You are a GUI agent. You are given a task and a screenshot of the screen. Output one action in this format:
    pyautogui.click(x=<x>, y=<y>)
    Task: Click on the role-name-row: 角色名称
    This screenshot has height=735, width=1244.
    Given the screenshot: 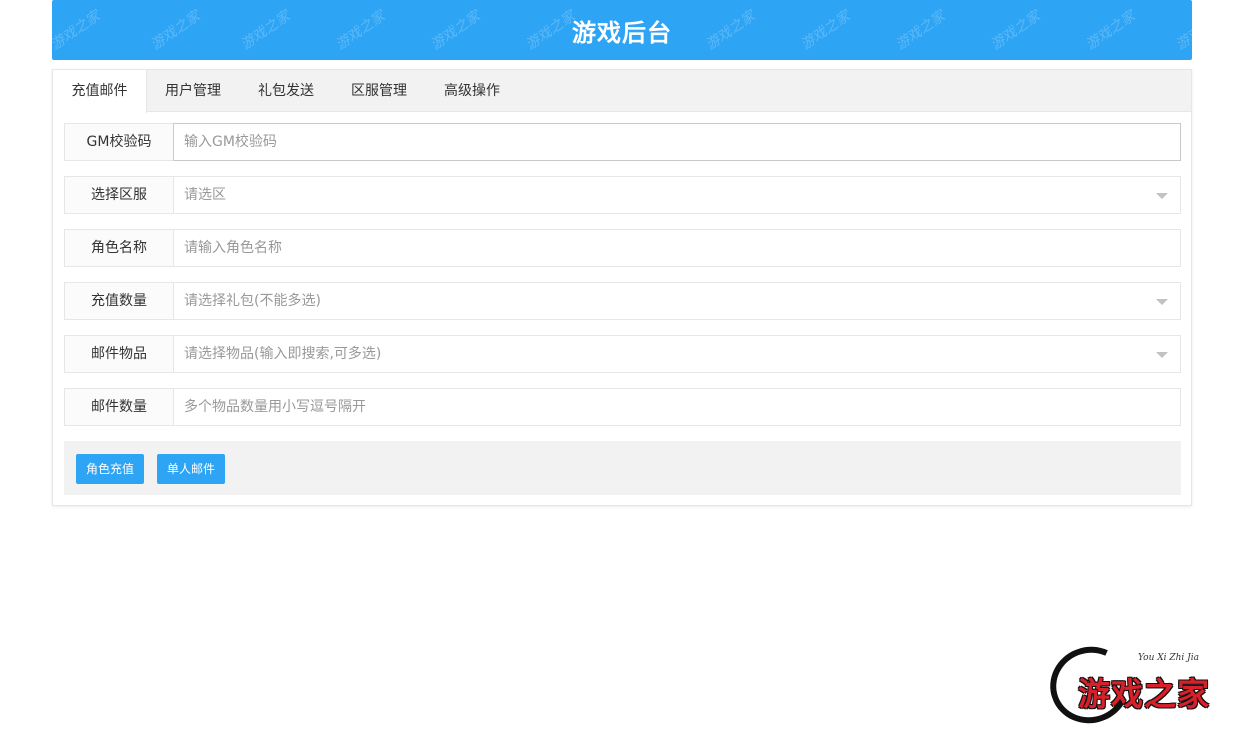 What is the action you would take?
    pyautogui.click(x=622, y=248)
    